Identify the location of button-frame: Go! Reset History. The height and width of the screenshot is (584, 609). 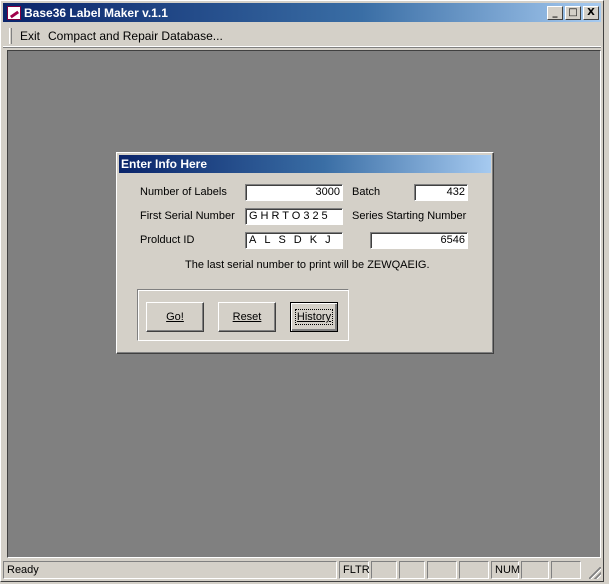
(243, 315).